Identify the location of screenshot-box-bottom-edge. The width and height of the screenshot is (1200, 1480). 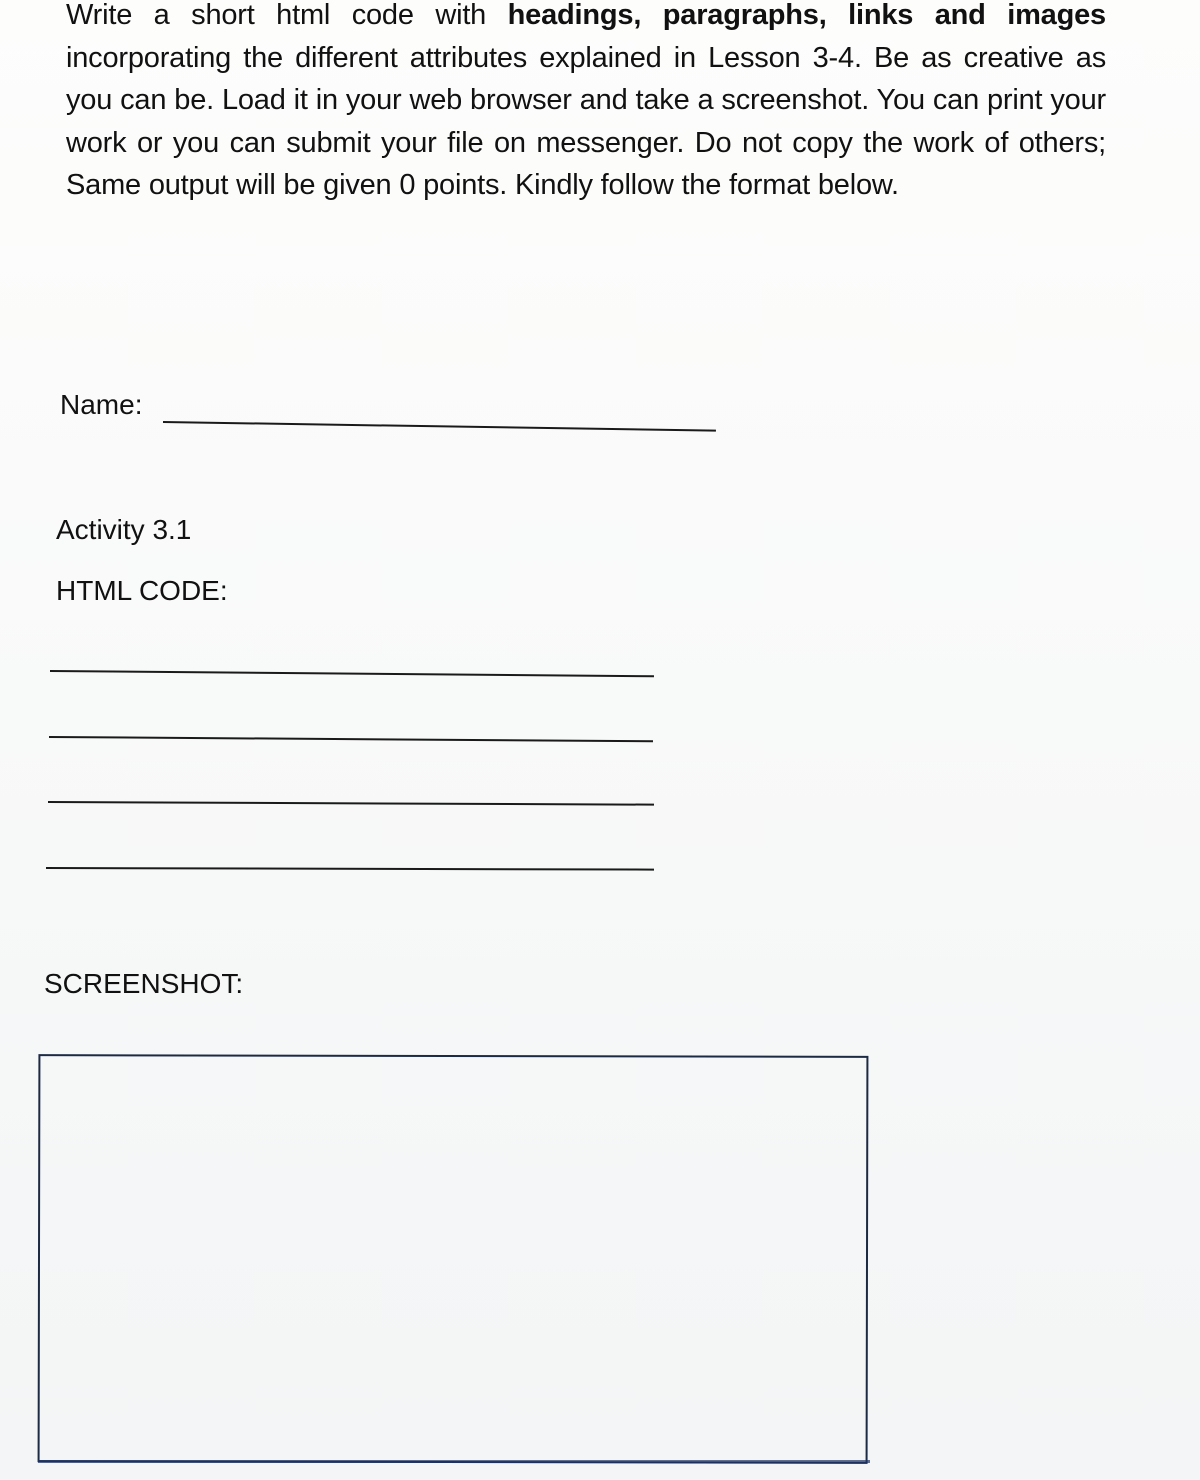
(454, 1461).